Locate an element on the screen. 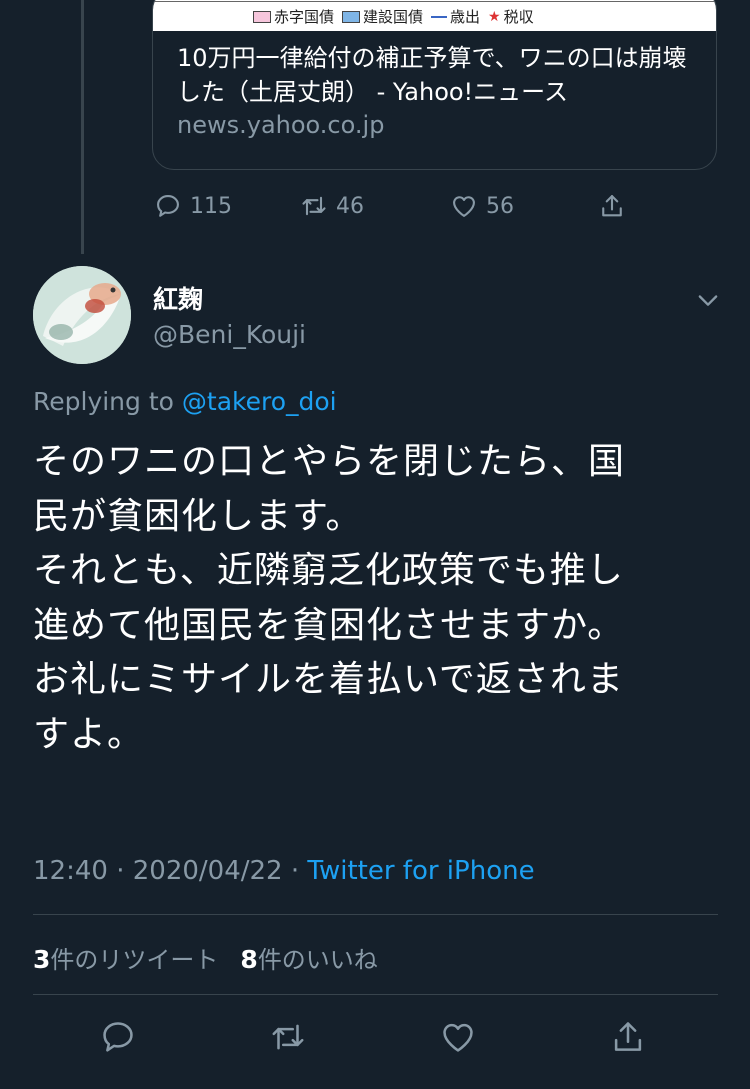 This screenshot has height=1089, width=750. tweet-text-line: すよ。 is located at coordinates (89, 734).